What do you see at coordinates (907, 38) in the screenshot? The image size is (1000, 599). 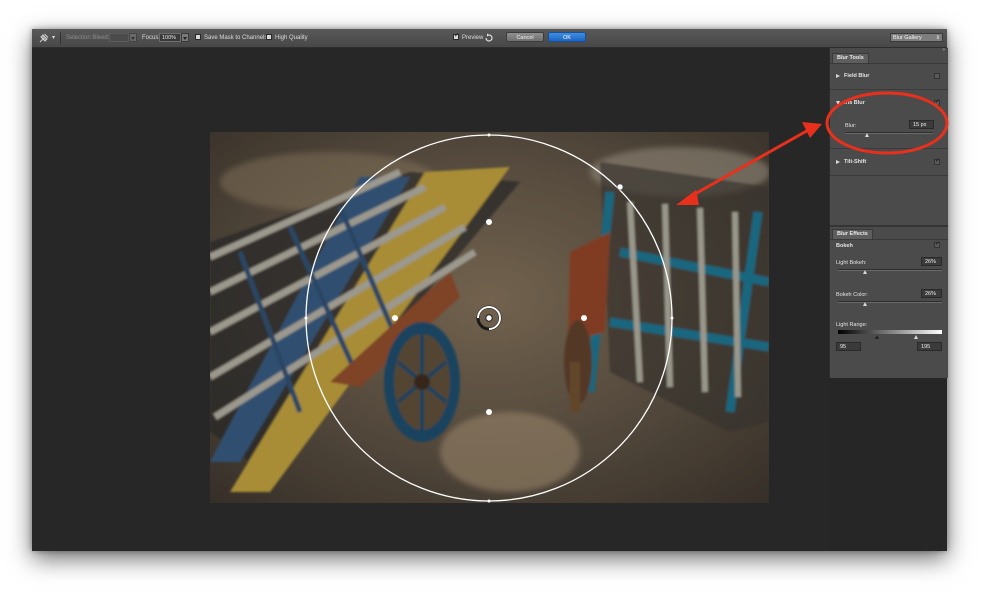 I see `blur-gallery-select-label: Blur Gallery` at bounding box center [907, 38].